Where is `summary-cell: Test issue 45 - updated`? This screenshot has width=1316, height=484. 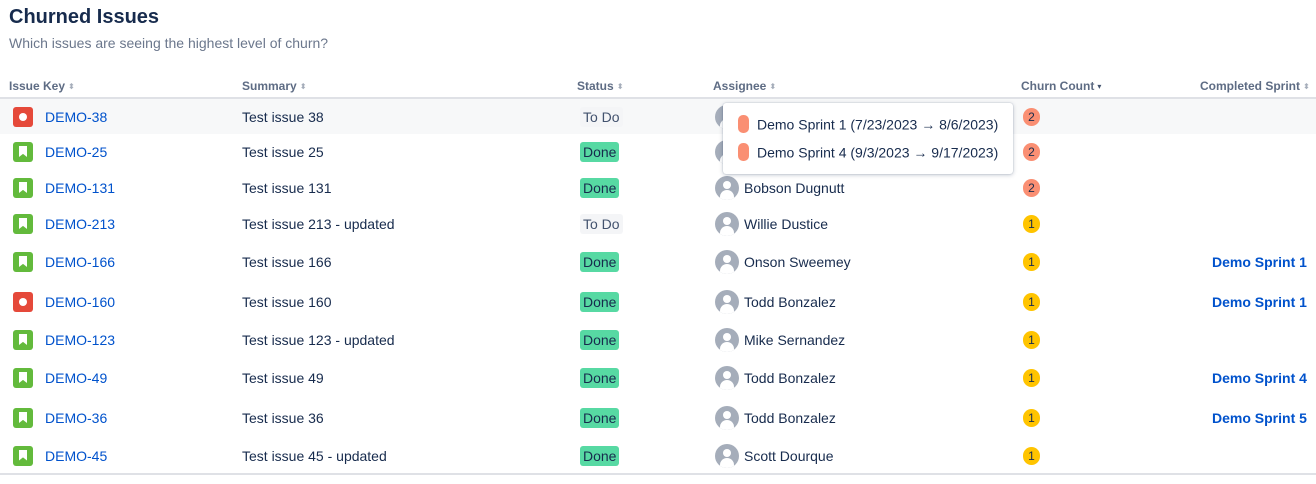 summary-cell: Test issue 45 - updated is located at coordinates (409, 456).